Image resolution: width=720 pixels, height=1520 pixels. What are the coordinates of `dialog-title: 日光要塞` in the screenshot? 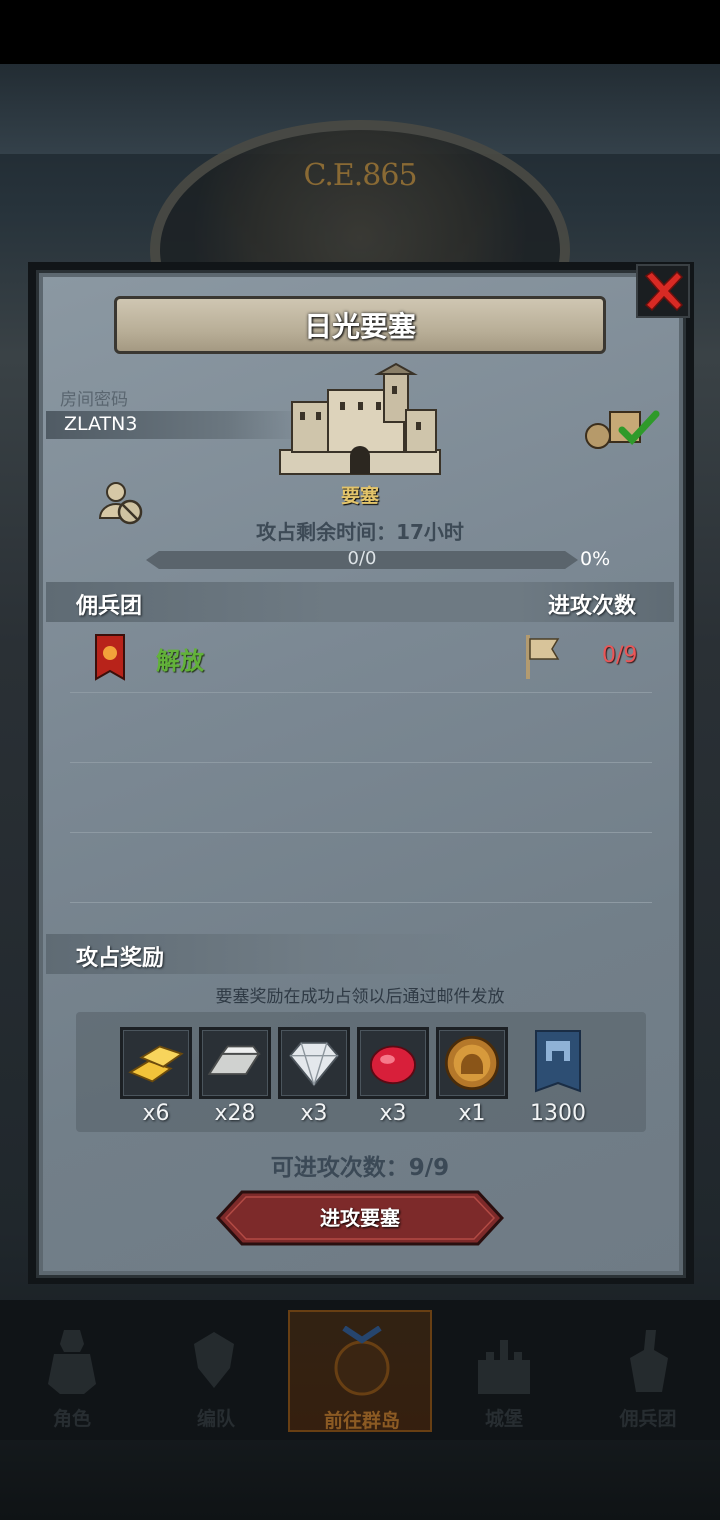 It's located at (359, 326).